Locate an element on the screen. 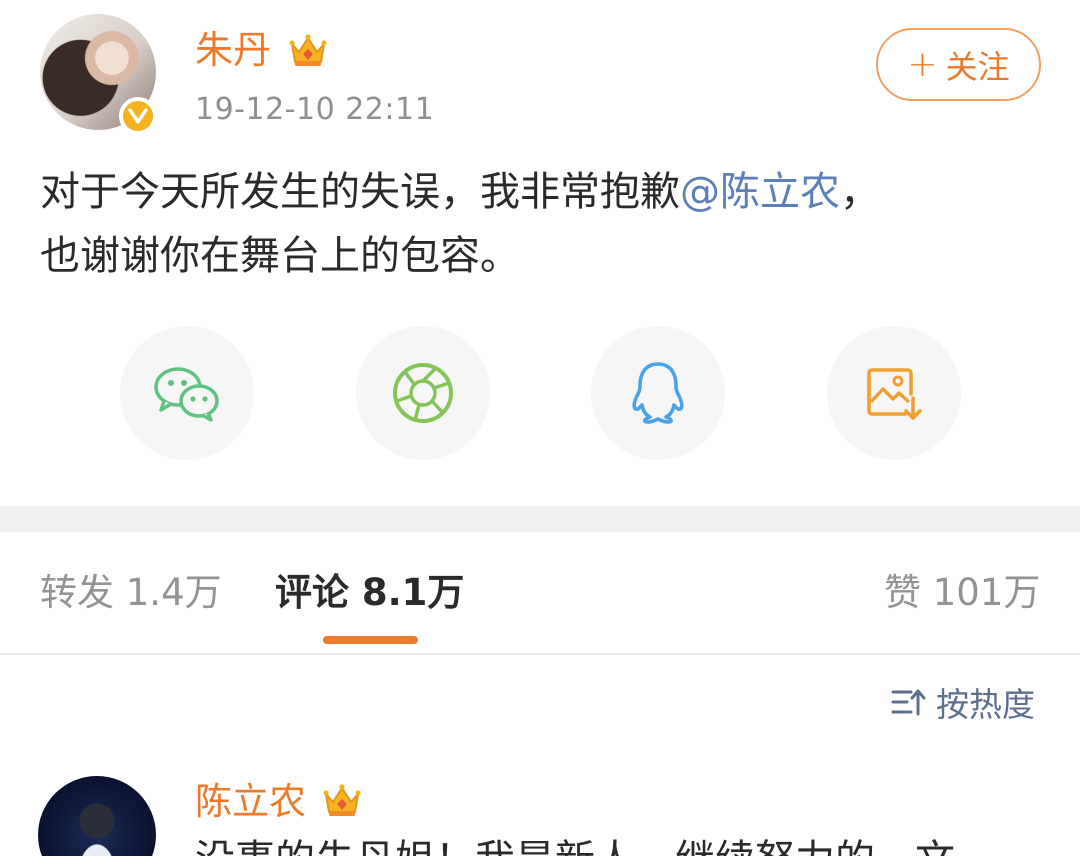 The image size is (1080, 856). sort-button: 按热度 is located at coordinates (962, 702).